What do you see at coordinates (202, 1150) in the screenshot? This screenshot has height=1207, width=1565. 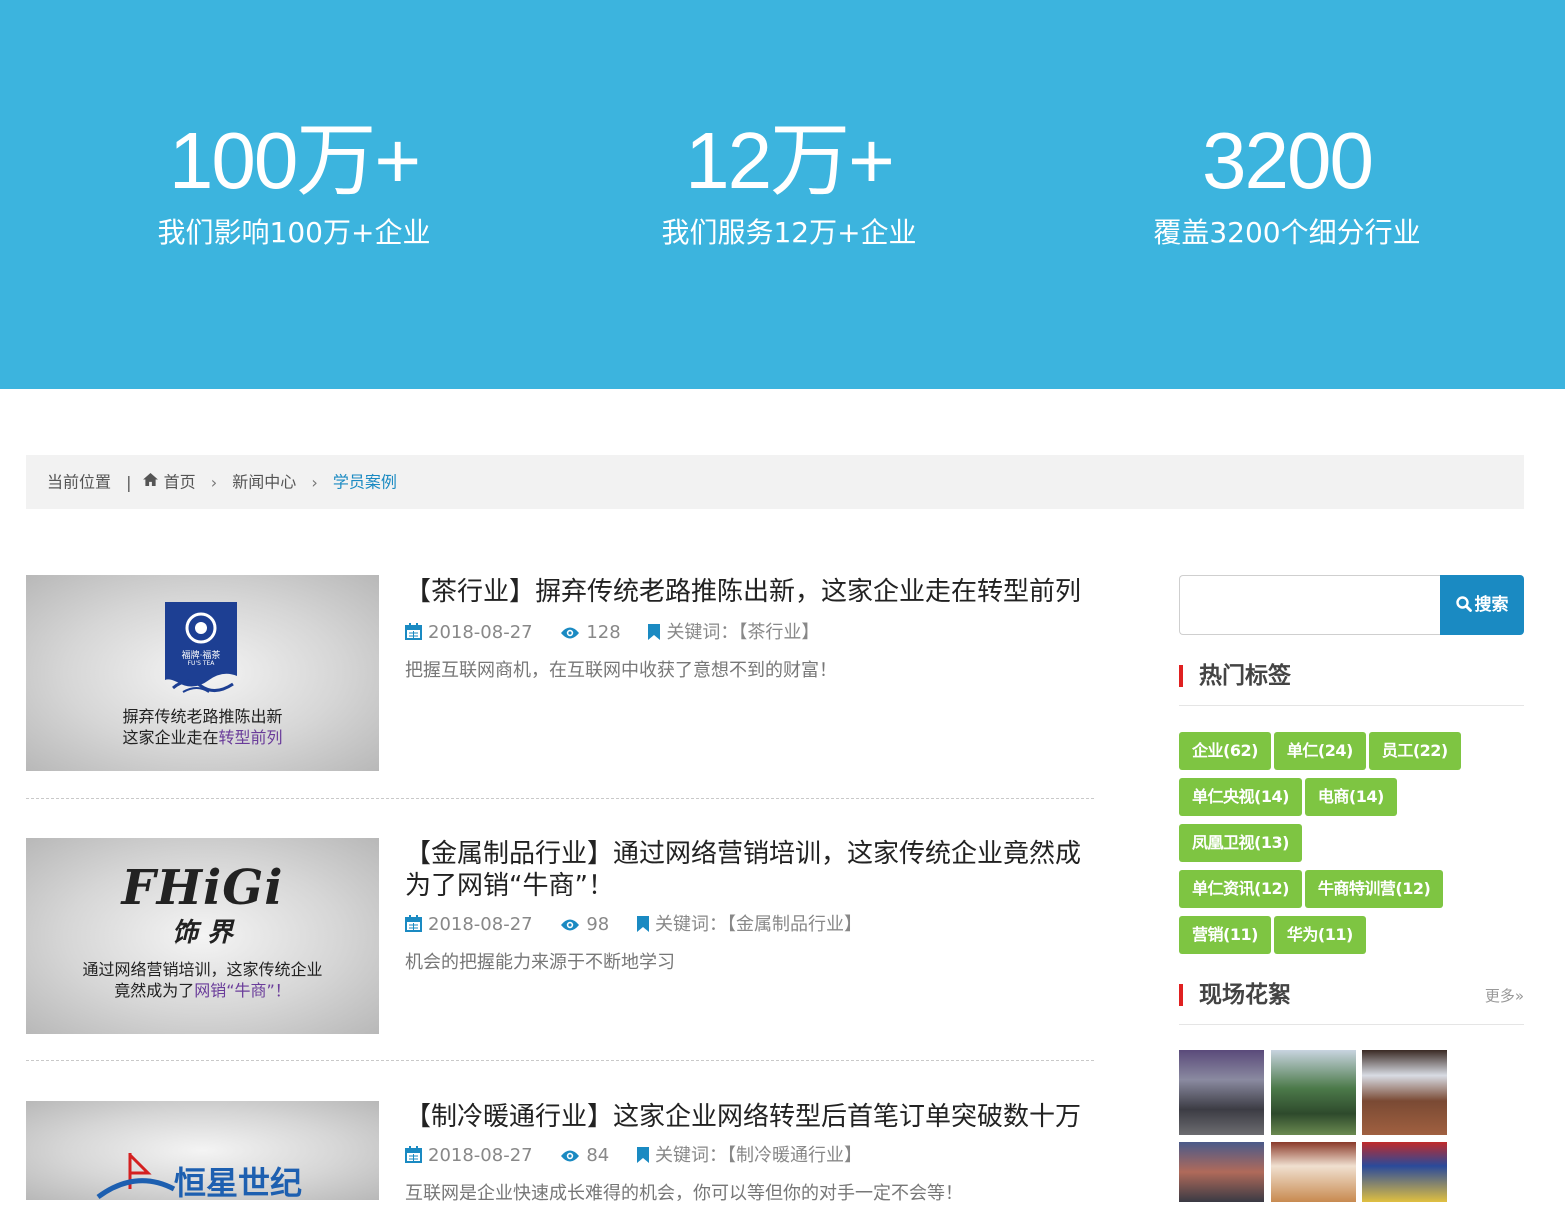 I see `article-thumbnail: 恒星世纪` at bounding box center [202, 1150].